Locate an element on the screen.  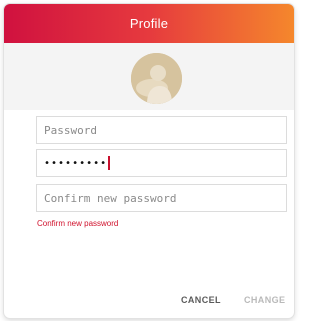
dialog-header: Profile is located at coordinates (149, 23).